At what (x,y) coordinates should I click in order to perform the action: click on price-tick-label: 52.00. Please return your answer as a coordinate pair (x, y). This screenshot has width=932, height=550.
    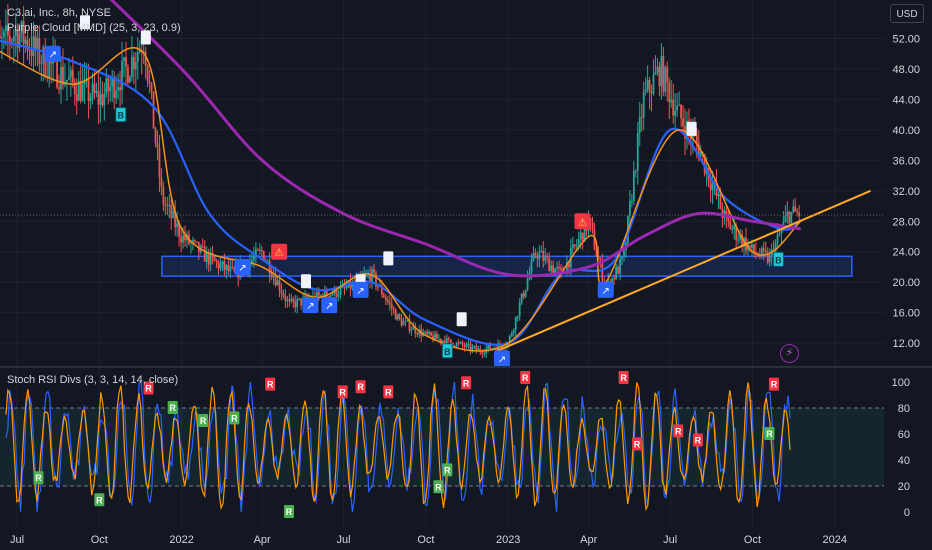
    Looking at the image, I should click on (906, 39).